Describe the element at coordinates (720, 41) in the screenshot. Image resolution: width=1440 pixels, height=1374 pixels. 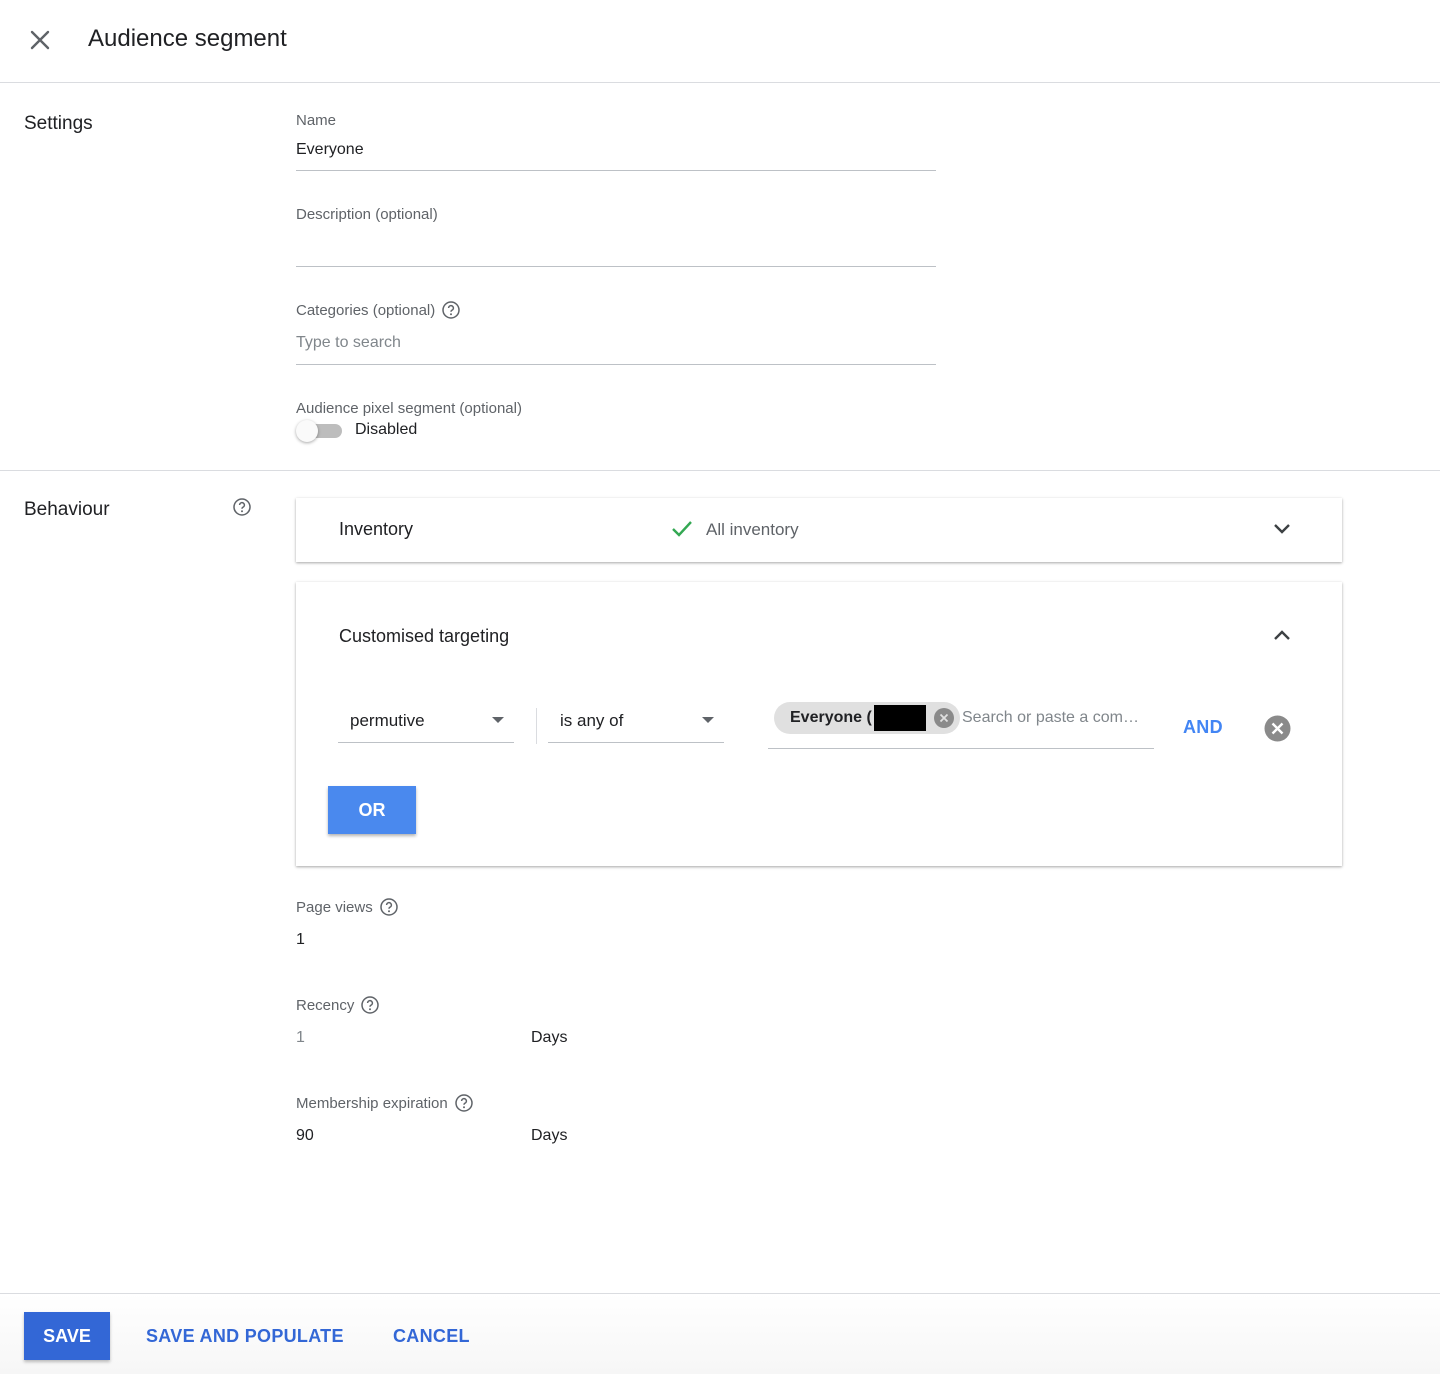
I see `dialog-header: Audience segment` at that location.